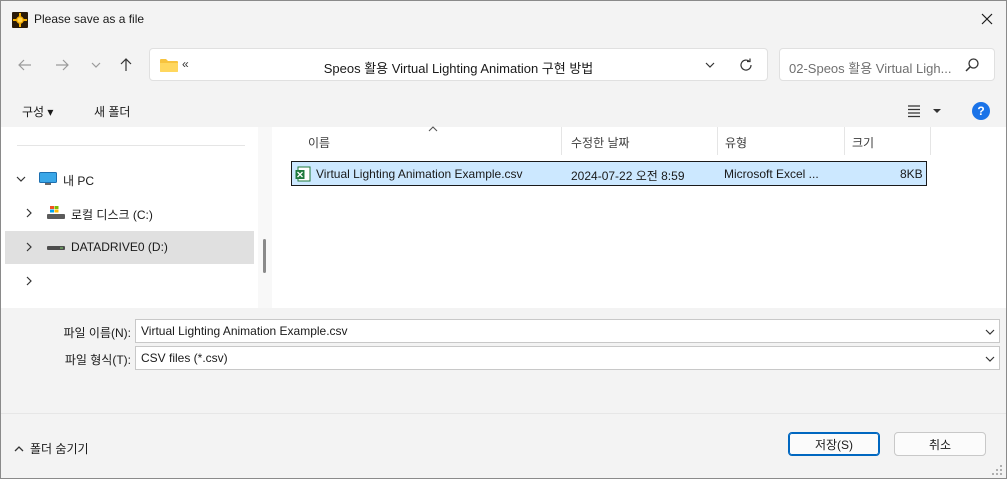 Image resolution: width=1007 pixels, height=479 pixels. I want to click on hide-folders-button: 폴더 숨기기, so click(51, 448).